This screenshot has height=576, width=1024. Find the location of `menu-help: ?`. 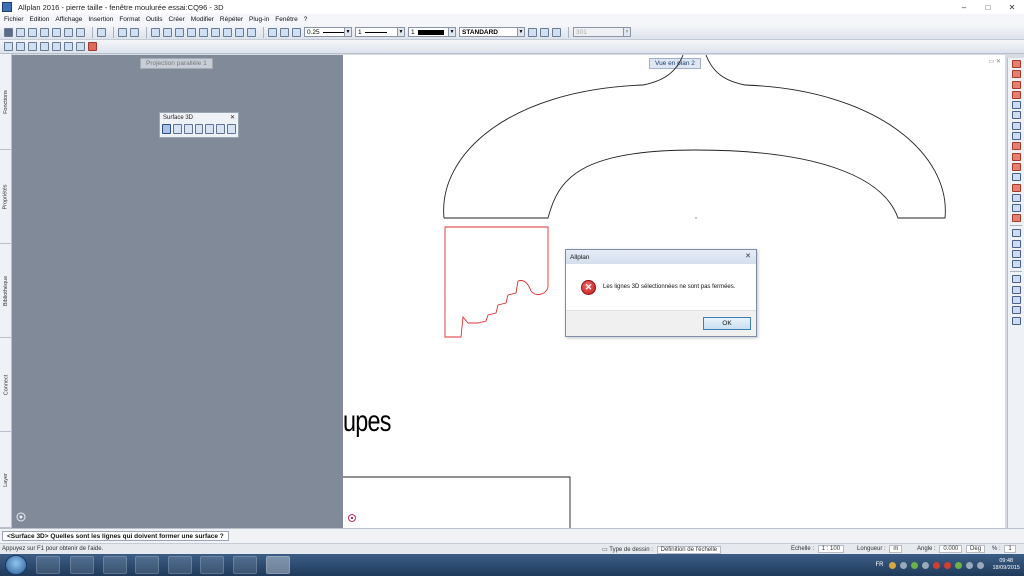

menu-help: ? is located at coordinates (306, 19).